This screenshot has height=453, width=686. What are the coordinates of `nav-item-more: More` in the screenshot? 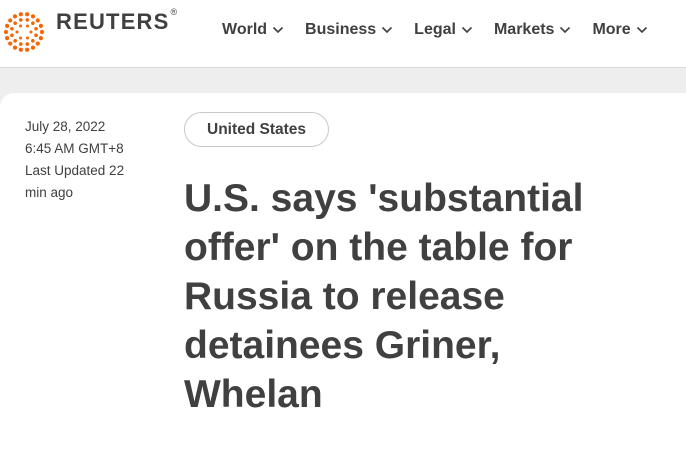 It's located at (619, 30).